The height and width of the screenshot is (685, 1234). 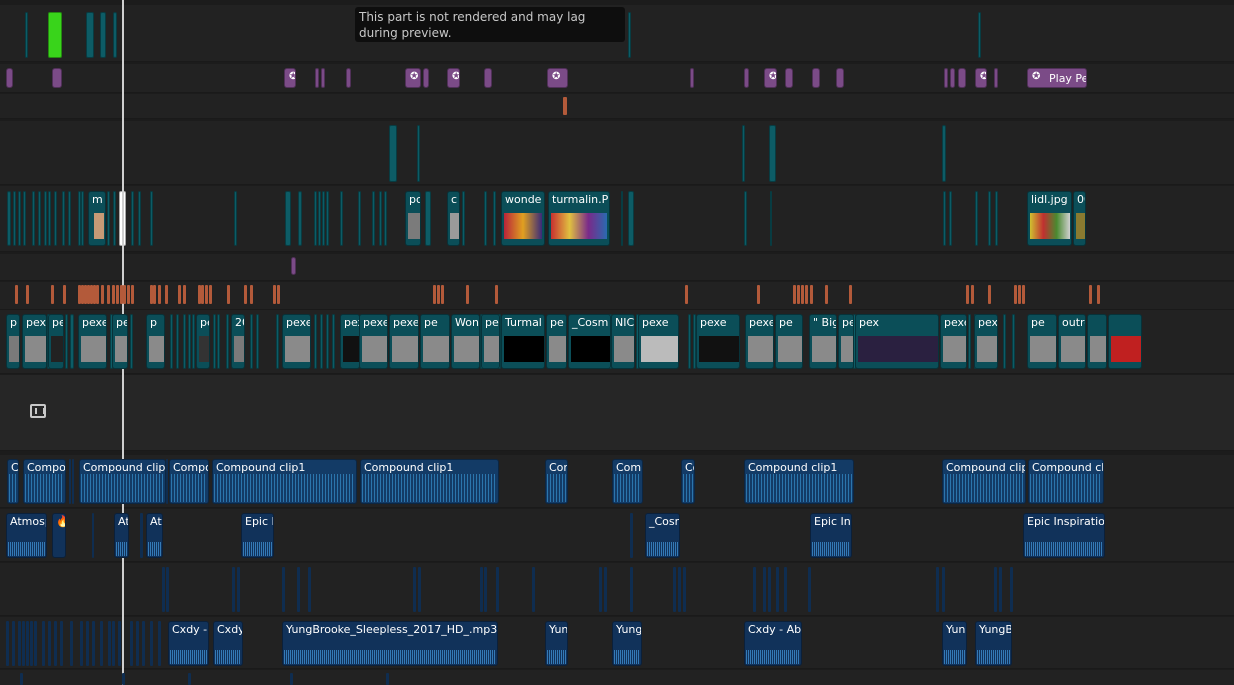 What do you see at coordinates (846, 341) in the screenshot?
I see `video-clip: pex` at bounding box center [846, 341].